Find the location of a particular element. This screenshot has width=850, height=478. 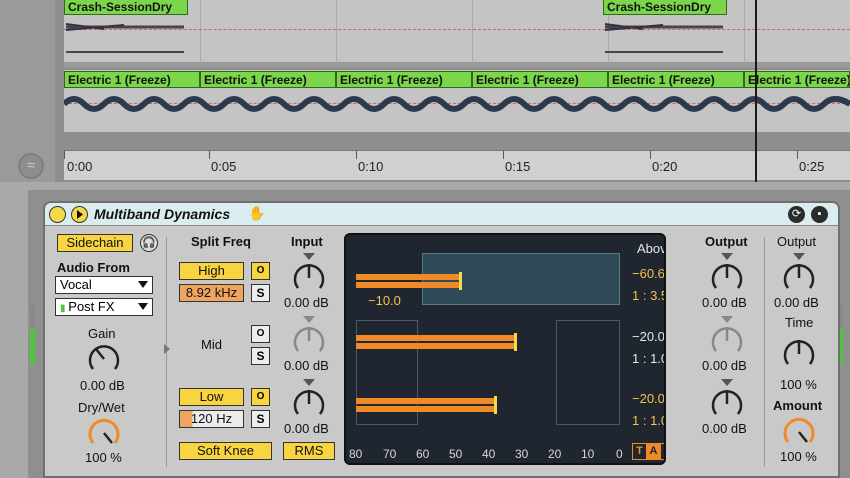

low-band-solo: S is located at coordinates (260, 419).